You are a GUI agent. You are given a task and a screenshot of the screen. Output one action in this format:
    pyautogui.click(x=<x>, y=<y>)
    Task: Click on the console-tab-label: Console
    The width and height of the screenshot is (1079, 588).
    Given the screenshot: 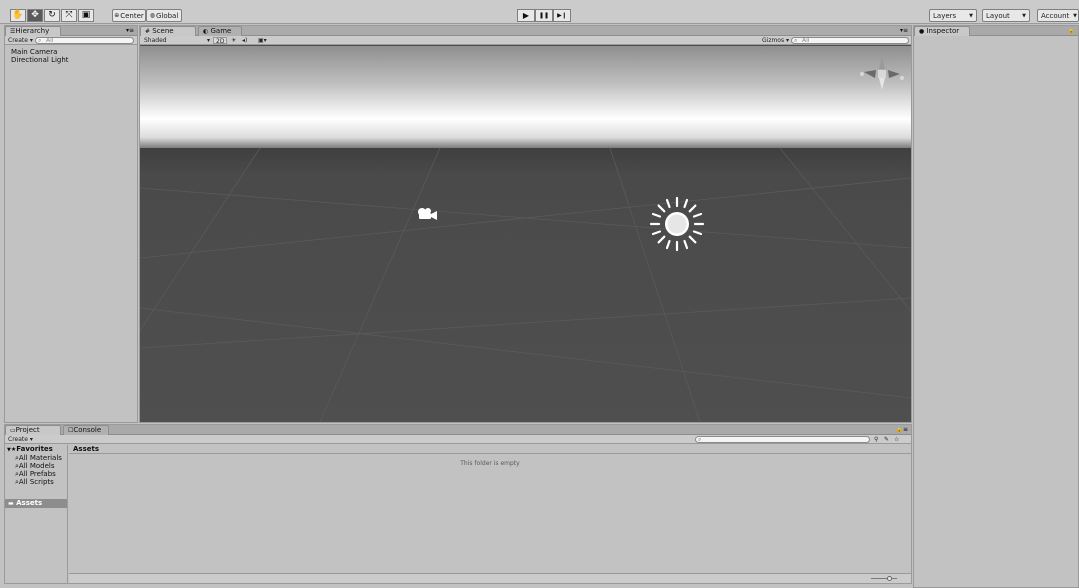 What is the action you would take?
    pyautogui.click(x=87, y=430)
    